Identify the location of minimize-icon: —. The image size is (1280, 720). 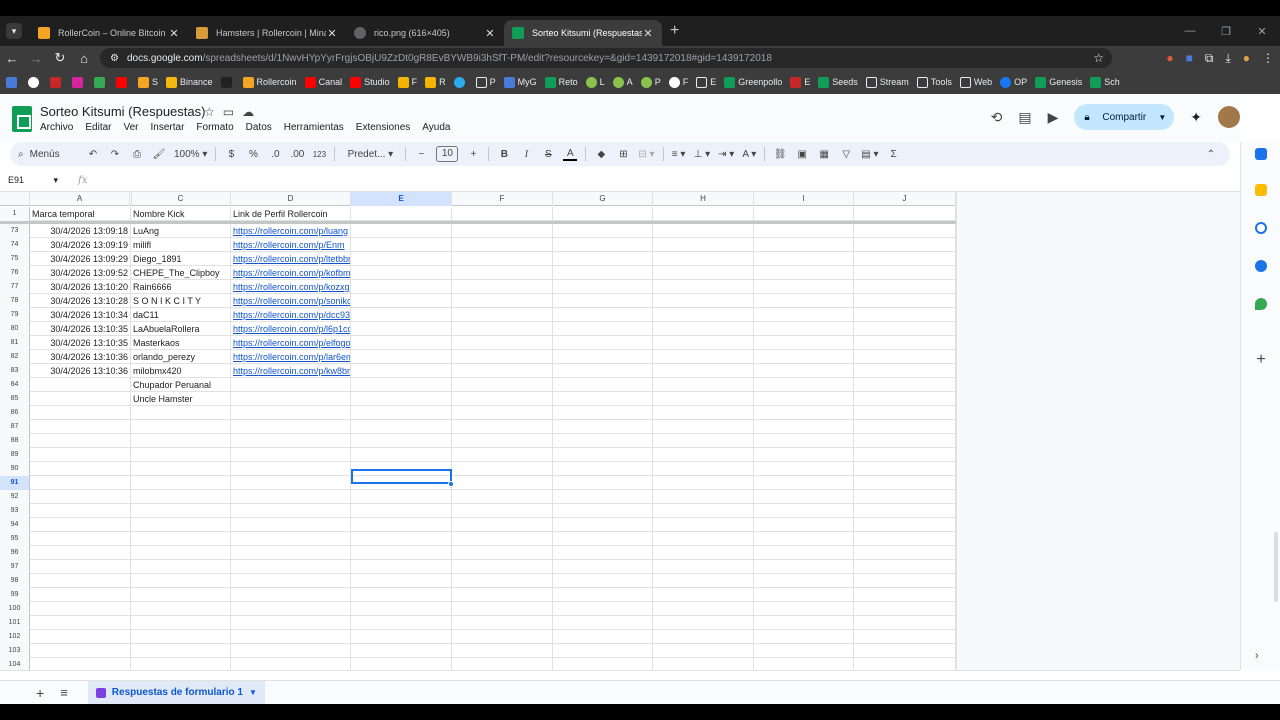
(1190, 31).